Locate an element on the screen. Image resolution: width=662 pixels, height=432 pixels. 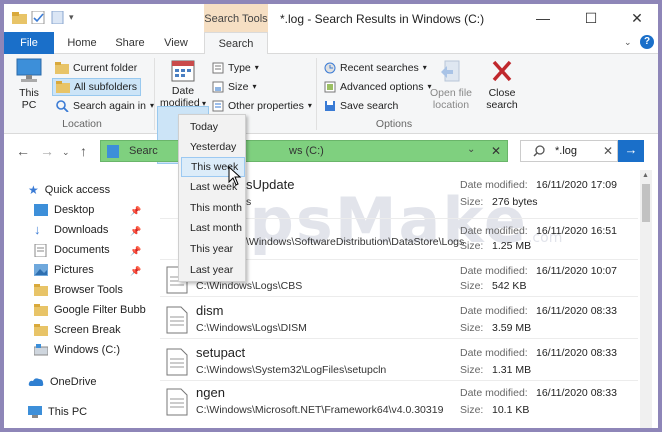
recent-locations-icon: ⌄ is located at coordinates (66, 152).